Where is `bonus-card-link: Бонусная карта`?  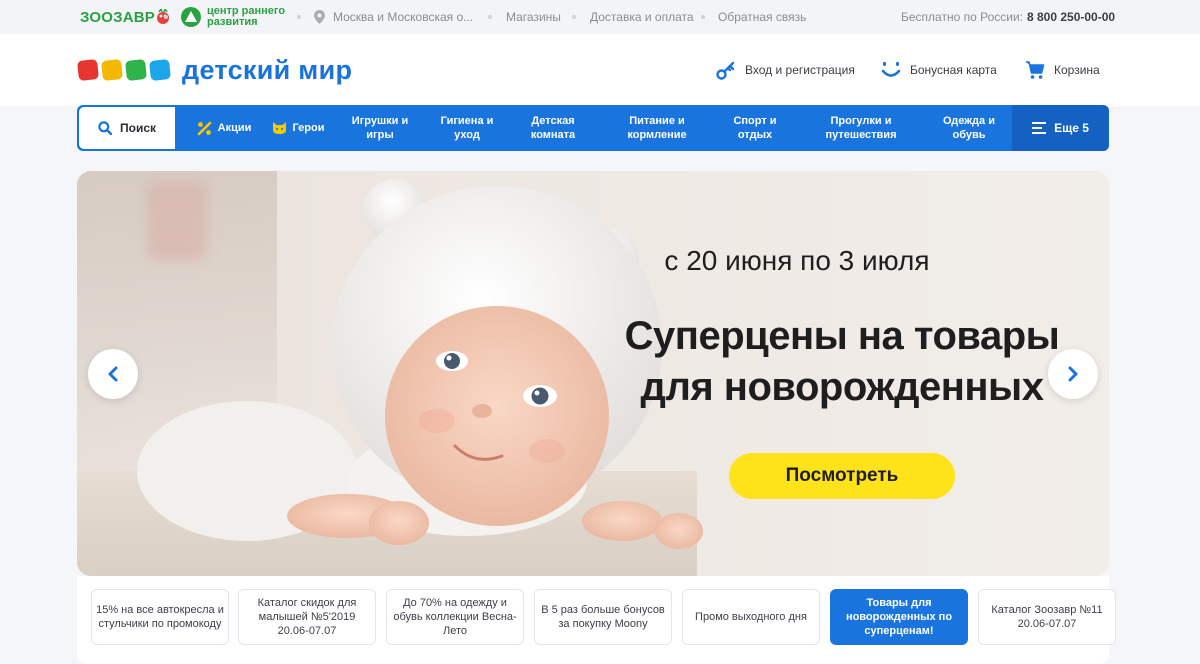
bonus-card-link: Бонусная карта is located at coordinates (939, 70).